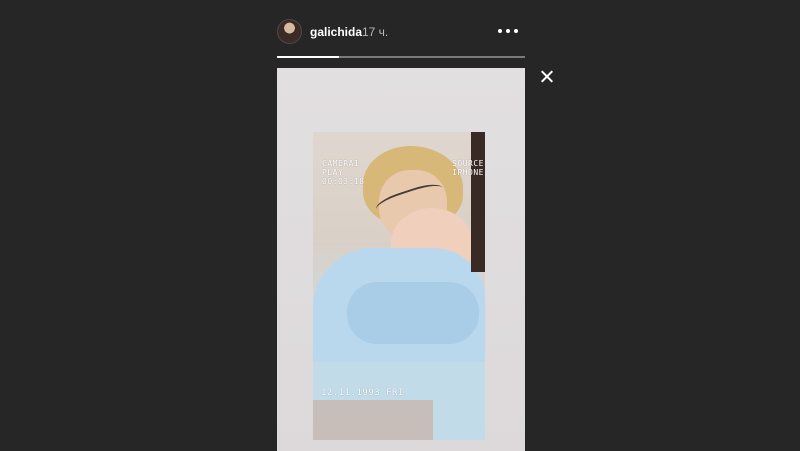 This screenshot has height=451, width=800. Describe the element at coordinates (547, 77) in the screenshot. I see `close-icon` at that location.